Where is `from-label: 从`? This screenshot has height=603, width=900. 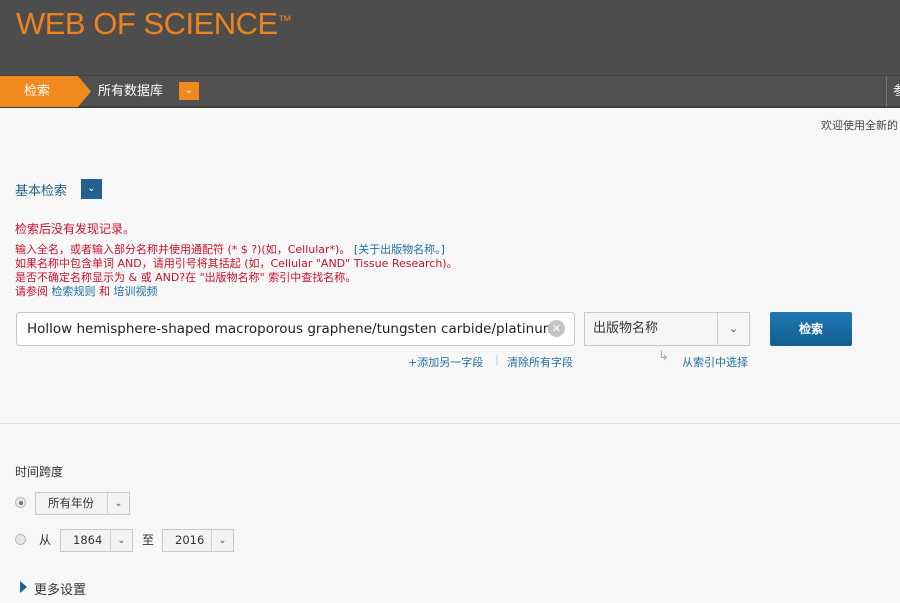 from-label: 从 is located at coordinates (45, 540).